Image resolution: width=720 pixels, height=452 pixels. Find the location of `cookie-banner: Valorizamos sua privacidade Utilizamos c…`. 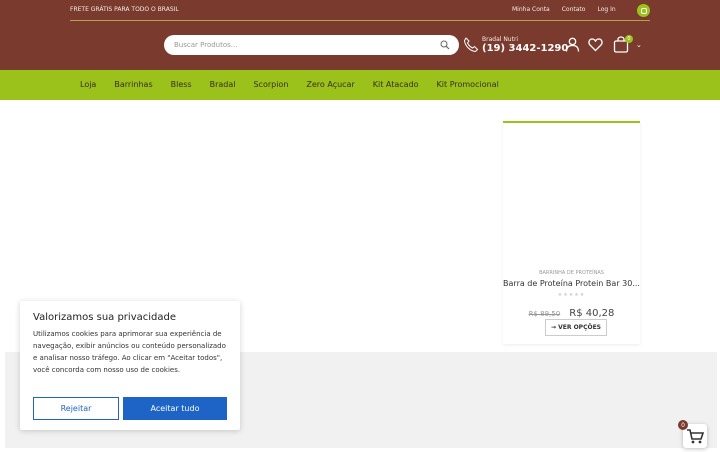

cookie-banner: Valorizamos sua privacidade Utilizamos c… is located at coordinates (130, 365).